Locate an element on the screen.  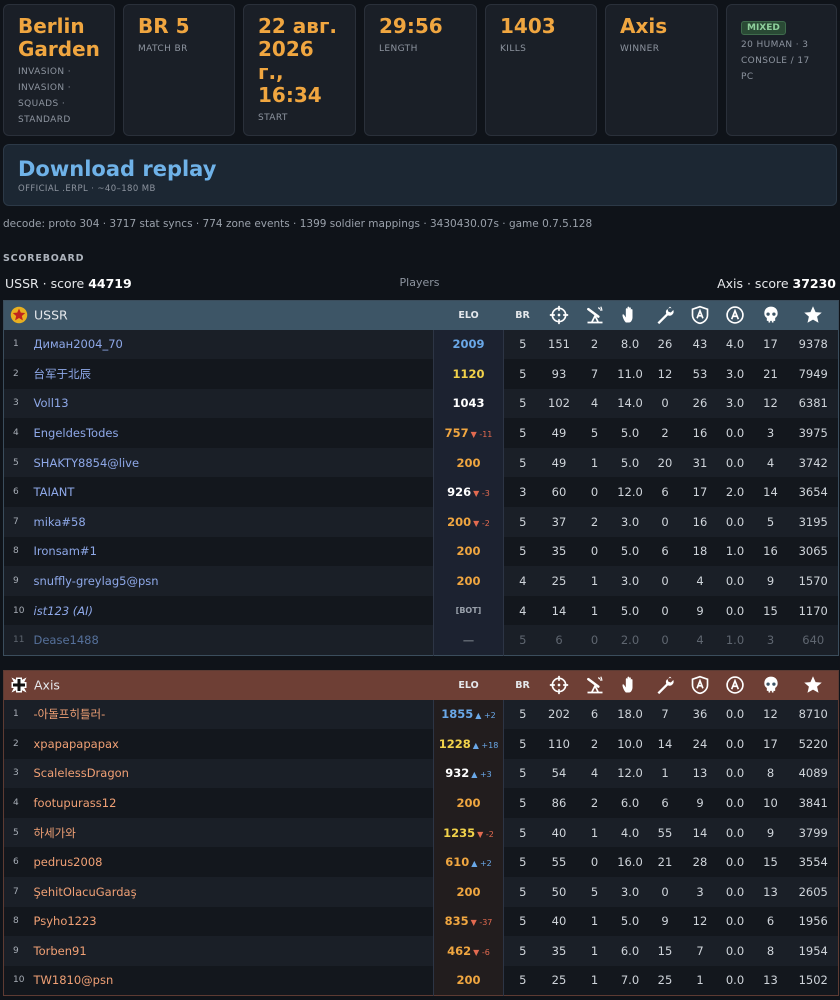
melee-stat: 6.0 is located at coordinates (630, 951).